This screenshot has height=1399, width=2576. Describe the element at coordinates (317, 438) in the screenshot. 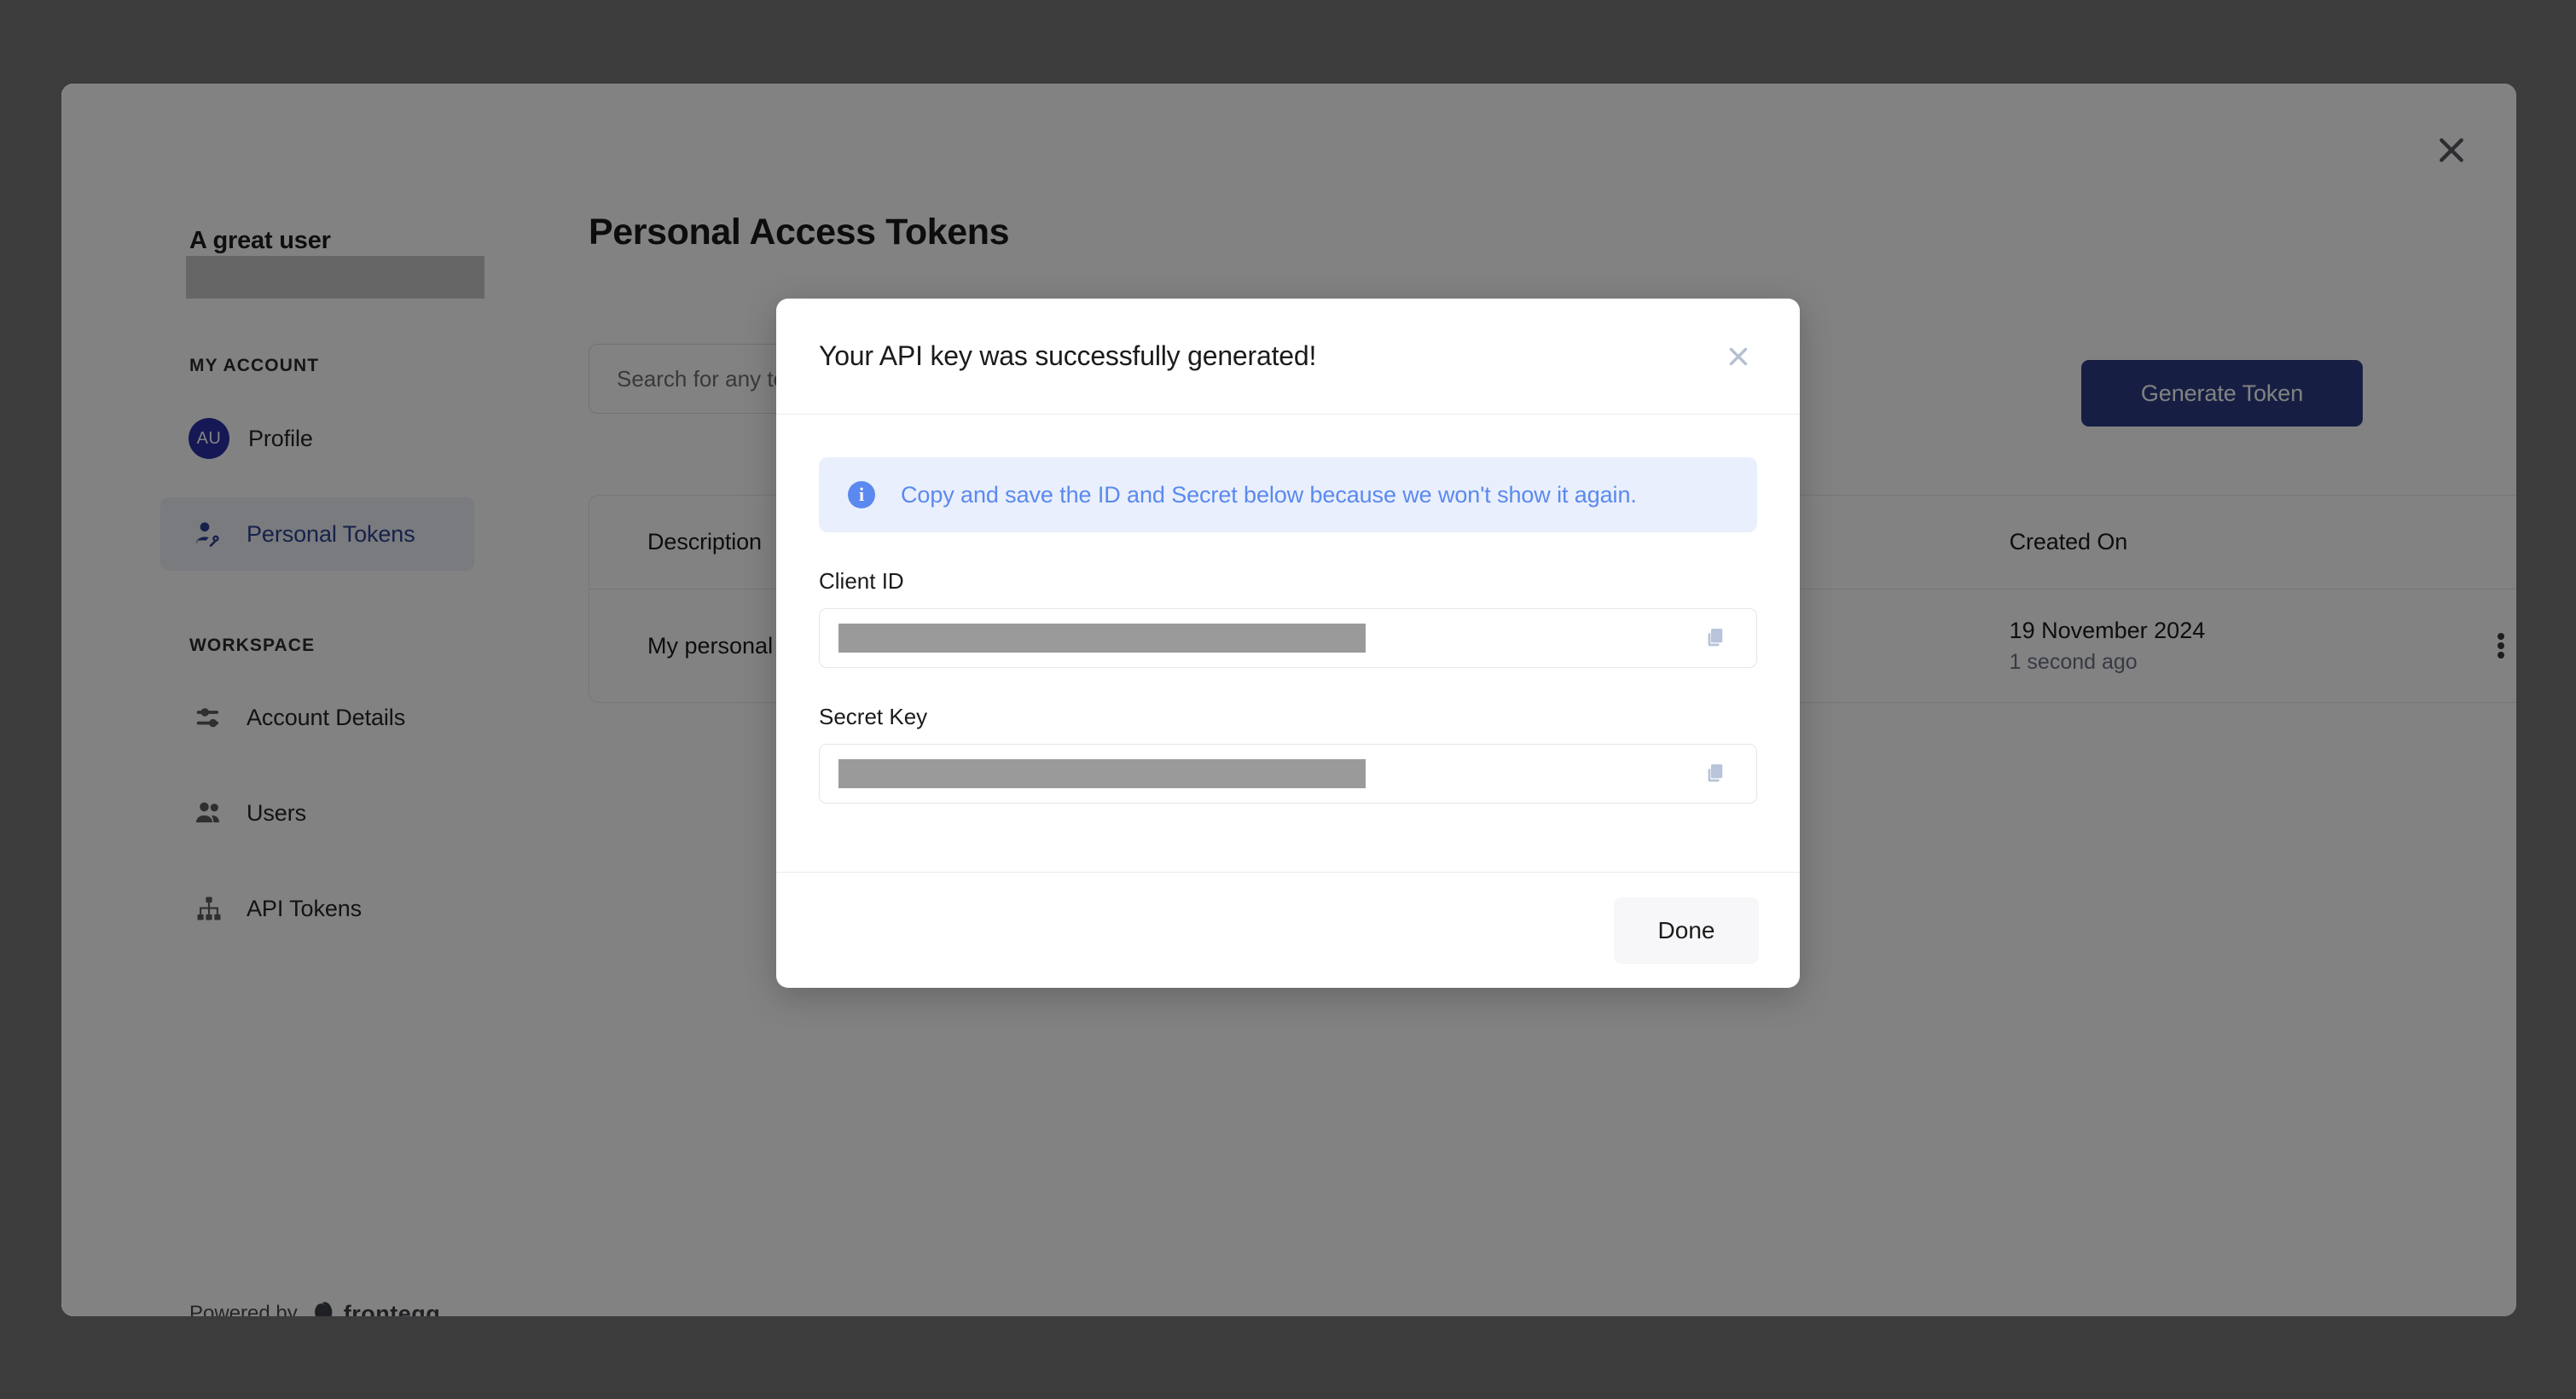

I see `sidebar-item-profile: AU Profile` at that location.